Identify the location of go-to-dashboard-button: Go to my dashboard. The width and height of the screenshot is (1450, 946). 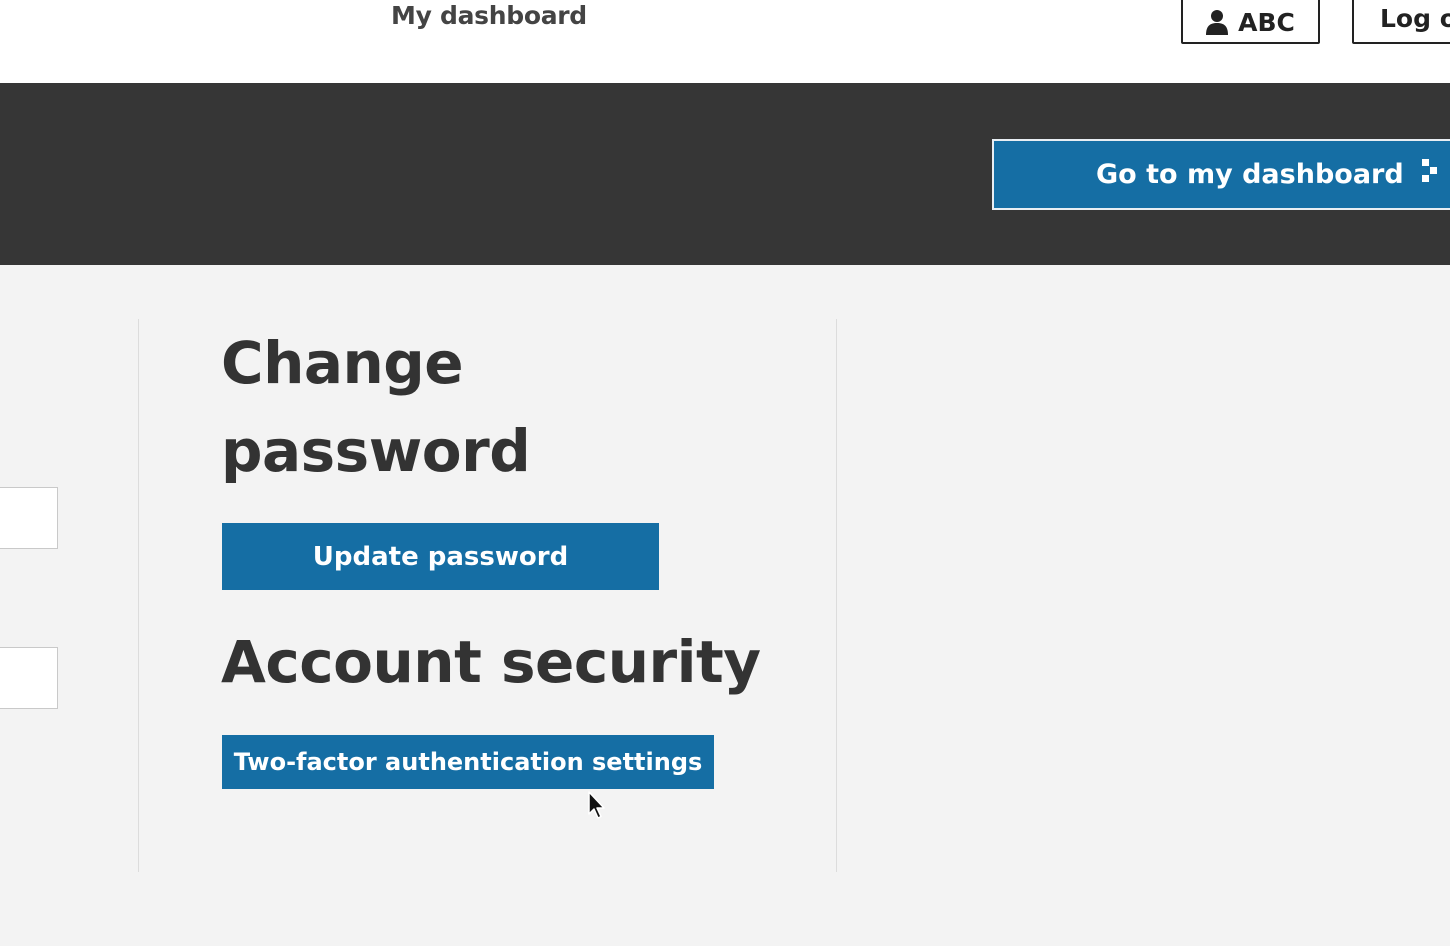
(1221, 174).